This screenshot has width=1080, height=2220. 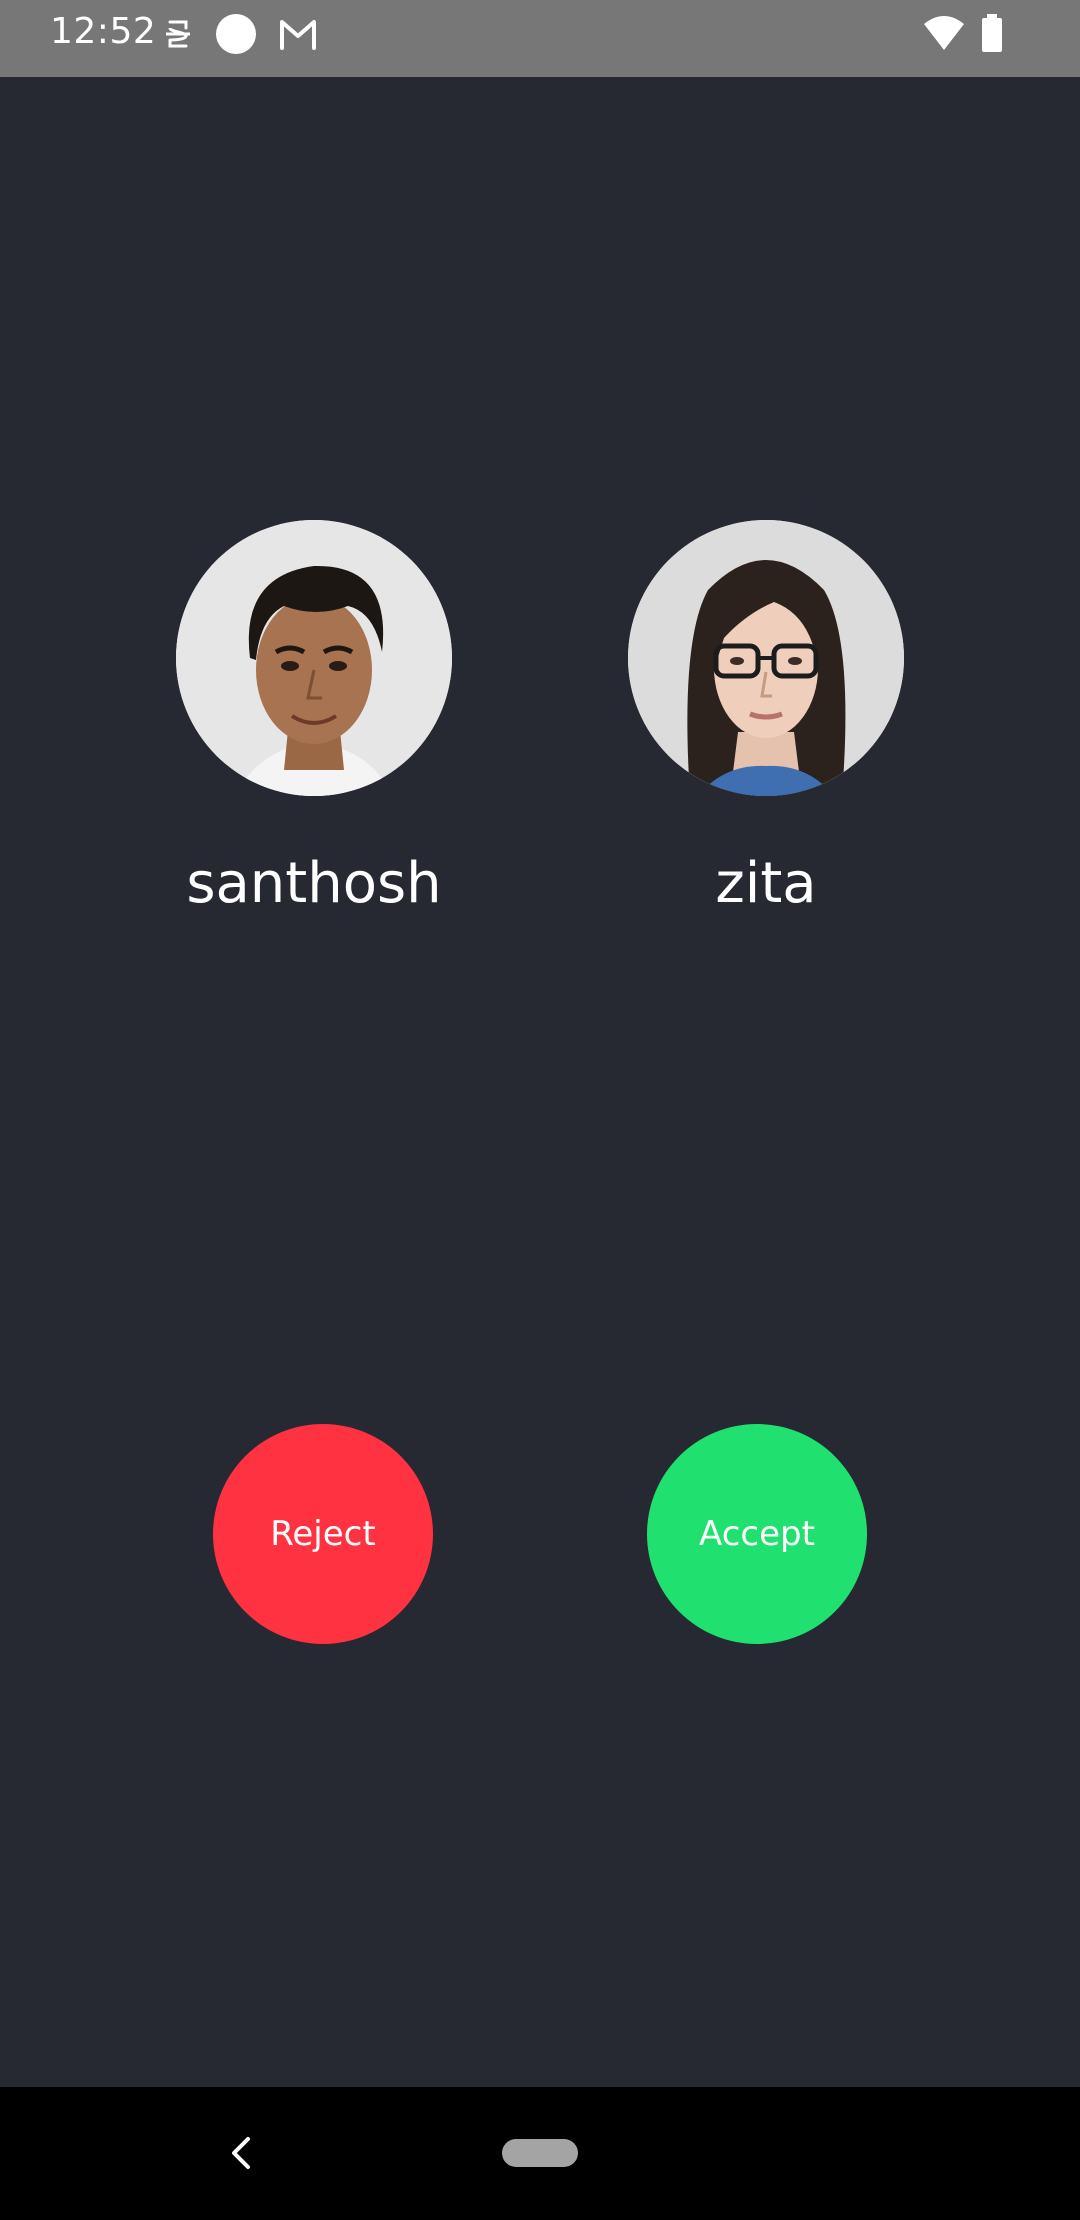 I want to click on home-pill, so click(x=540, y=2153).